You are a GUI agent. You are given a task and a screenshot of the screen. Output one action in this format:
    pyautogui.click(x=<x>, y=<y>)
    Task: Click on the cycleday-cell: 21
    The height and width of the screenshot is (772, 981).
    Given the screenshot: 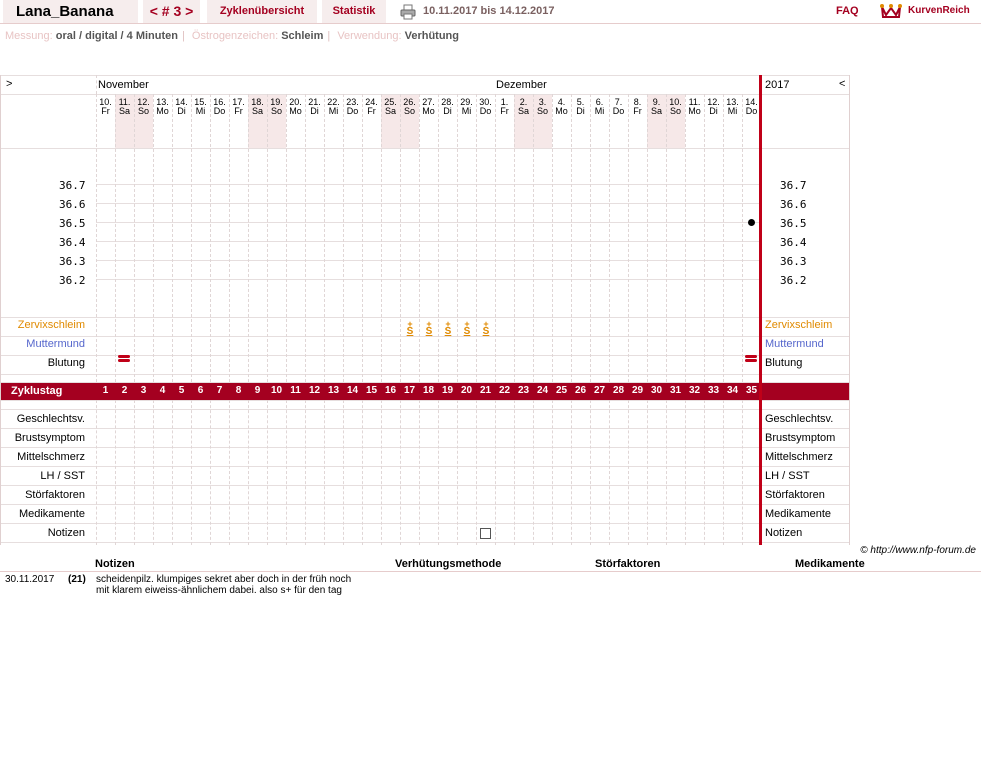 What is the action you would take?
    pyautogui.click(x=485, y=391)
    